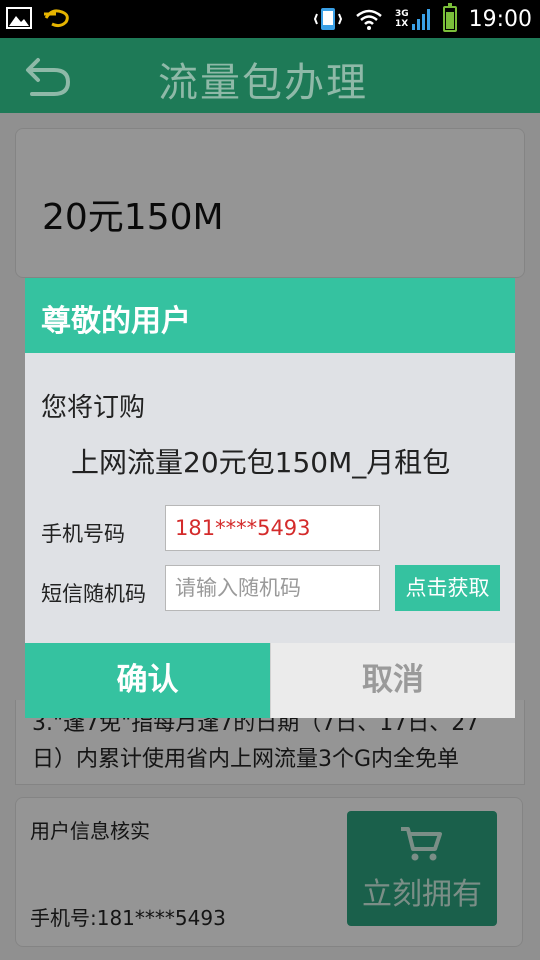 Image resolution: width=540 pixels, height=960 pixels. I want to click on app-header: 流量包办理, so click(270, 75).